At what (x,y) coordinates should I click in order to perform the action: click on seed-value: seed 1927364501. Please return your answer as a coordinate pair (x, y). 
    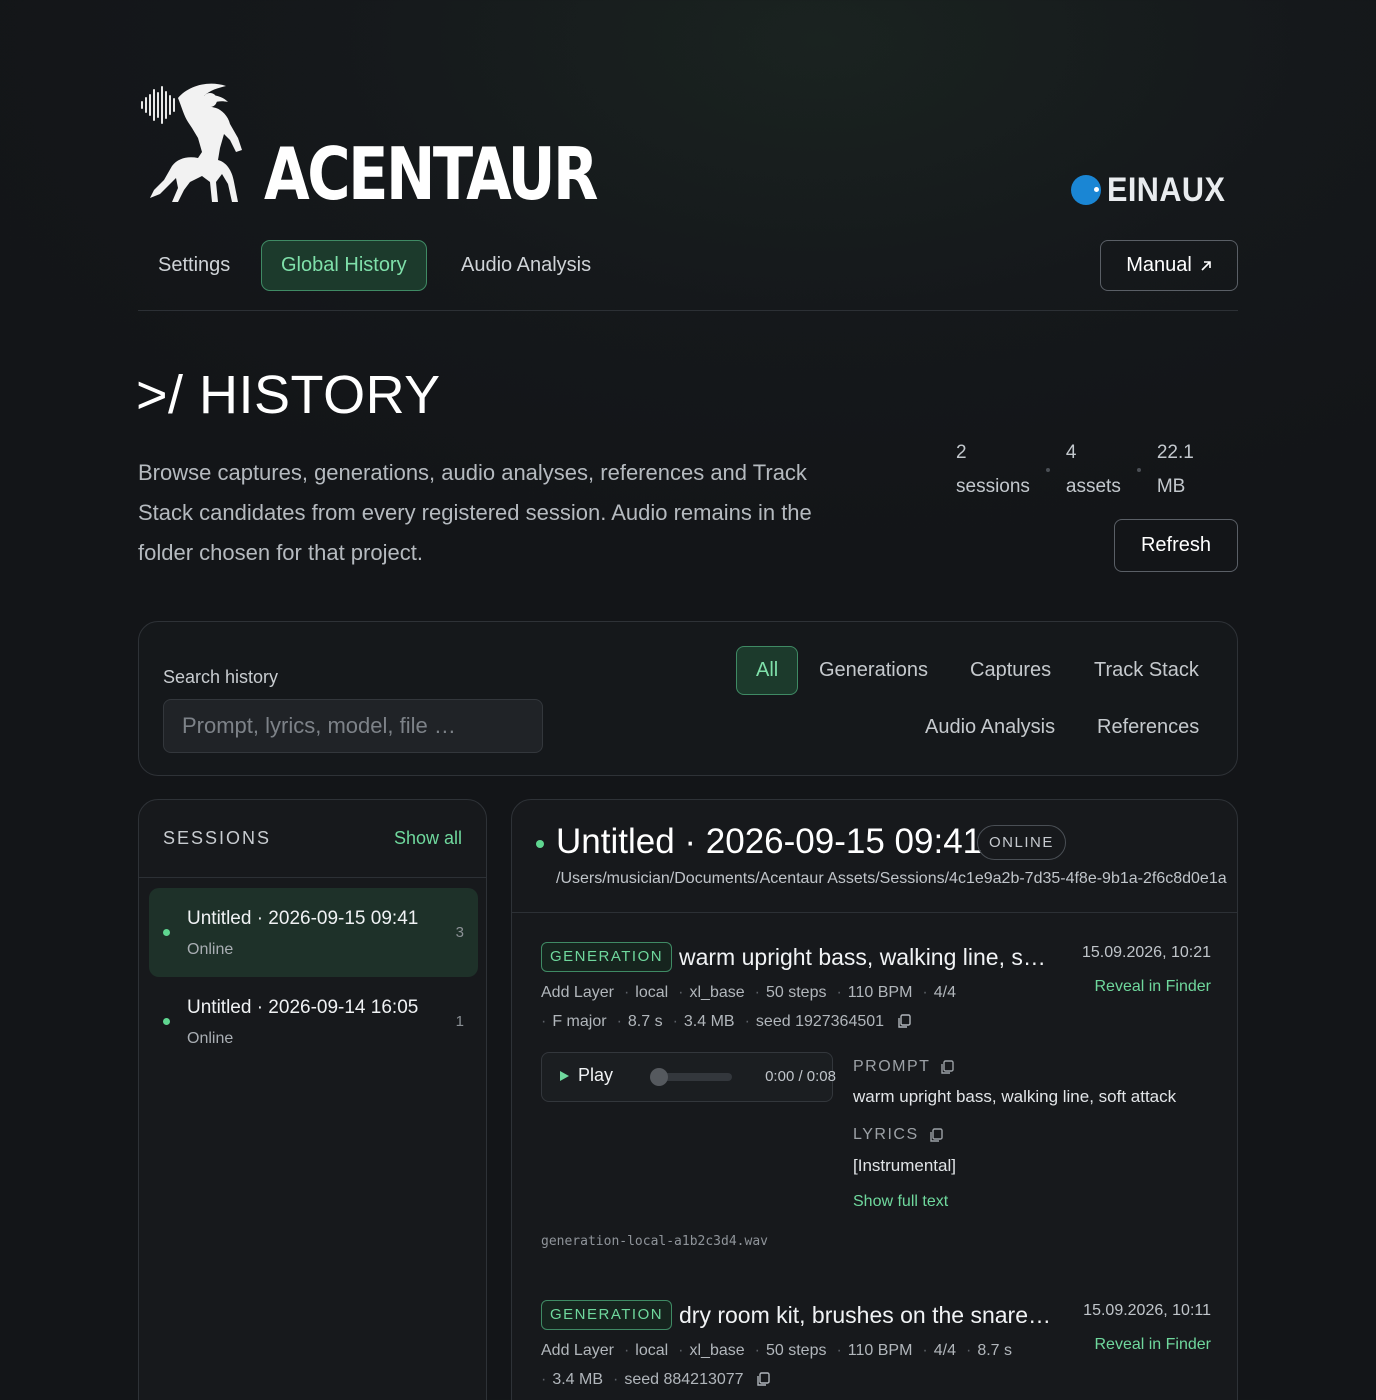
    Looking at the image, I should click on (820, 1021).